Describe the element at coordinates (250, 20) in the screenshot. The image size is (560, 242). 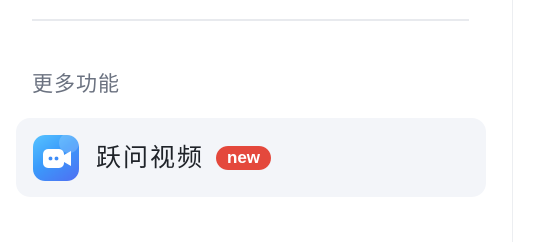
I see `section-divider` at that location.